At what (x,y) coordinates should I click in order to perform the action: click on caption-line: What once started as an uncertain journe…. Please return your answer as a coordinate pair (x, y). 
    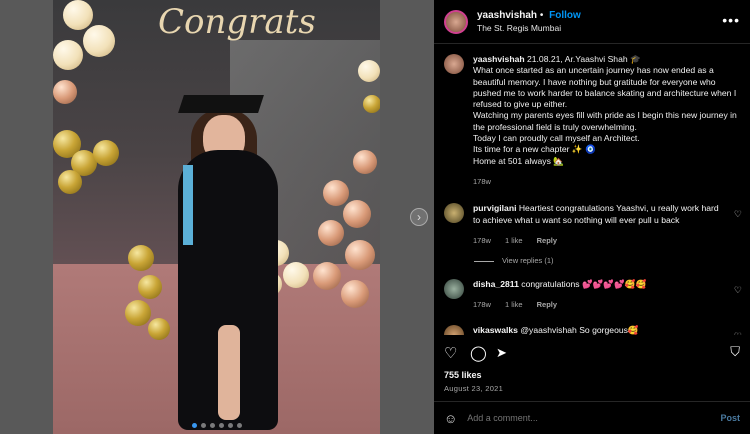
    Looking at the image, I should click on (605, 87).